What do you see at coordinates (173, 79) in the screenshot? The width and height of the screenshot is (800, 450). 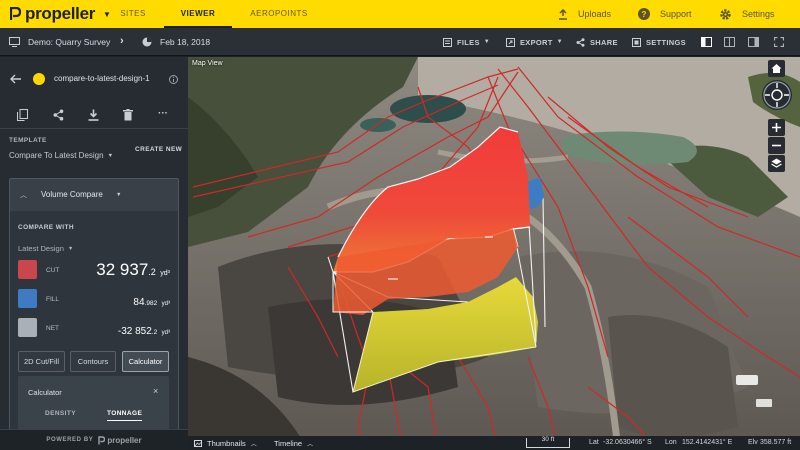 I see `info-icon` at bounding box center [173, 79].